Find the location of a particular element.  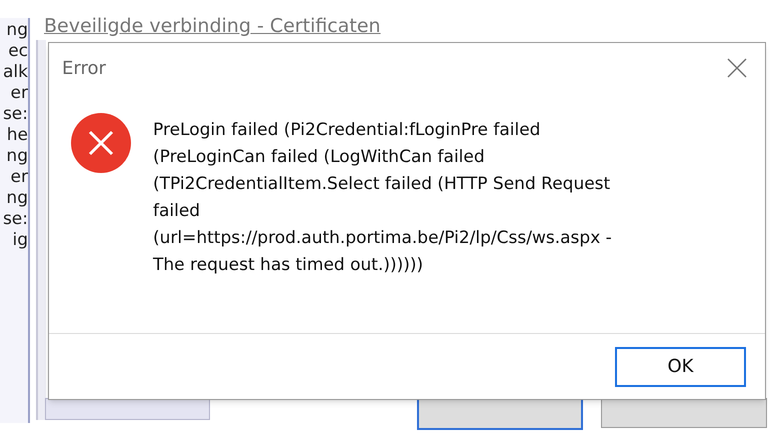

ok-button: OK is located at coordinates (680, 366).